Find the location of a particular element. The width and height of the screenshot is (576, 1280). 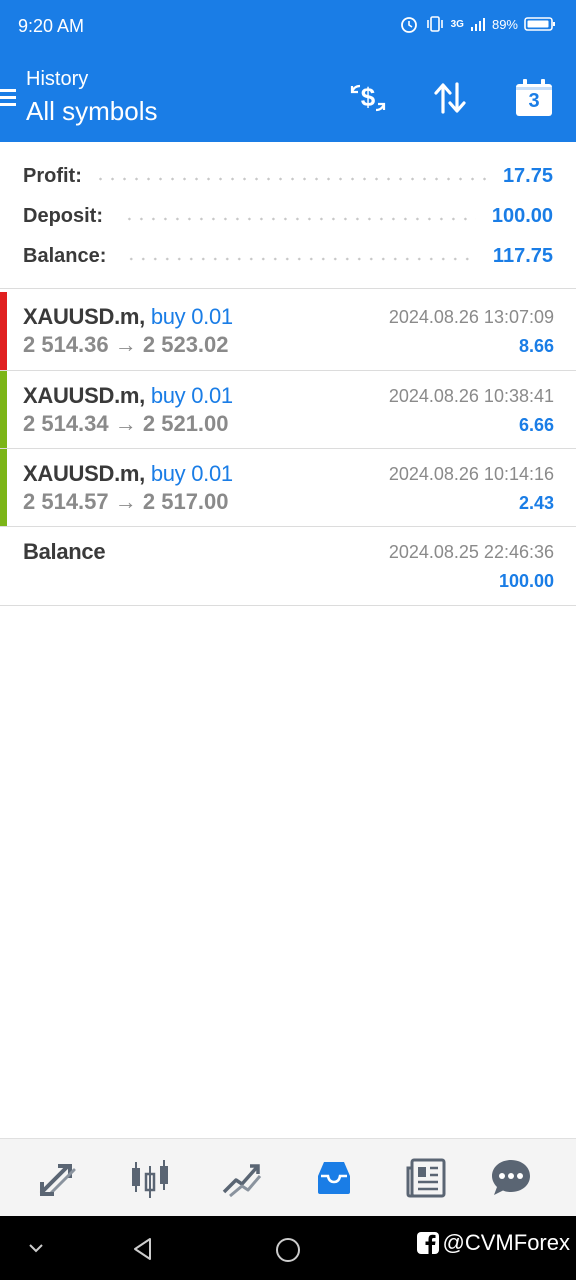

app-bar: History All symbols $ 3 is located at coordinates (288, 98).